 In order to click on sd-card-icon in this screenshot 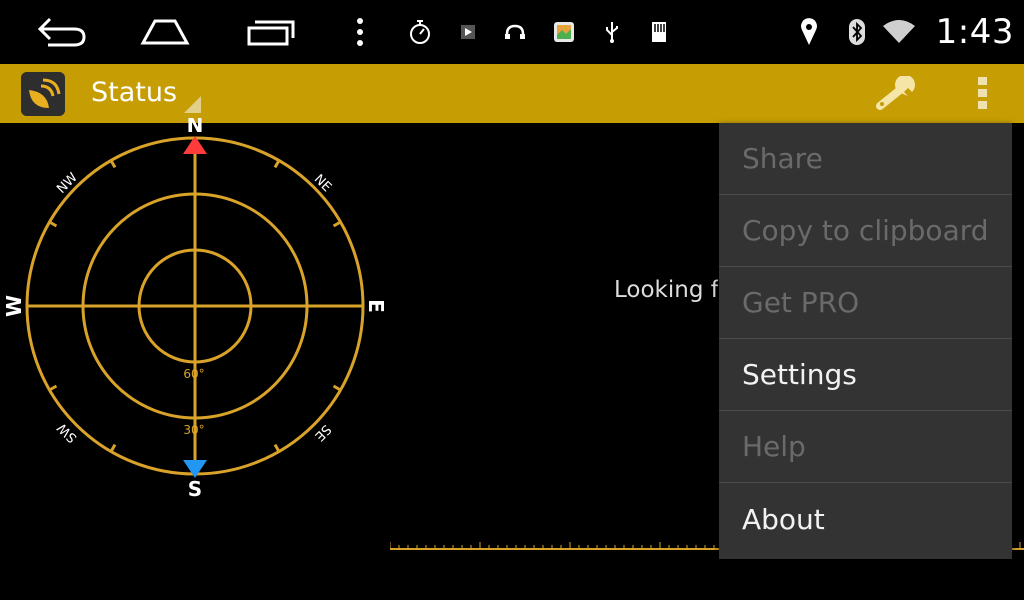, I will do `click(659, 32)`.